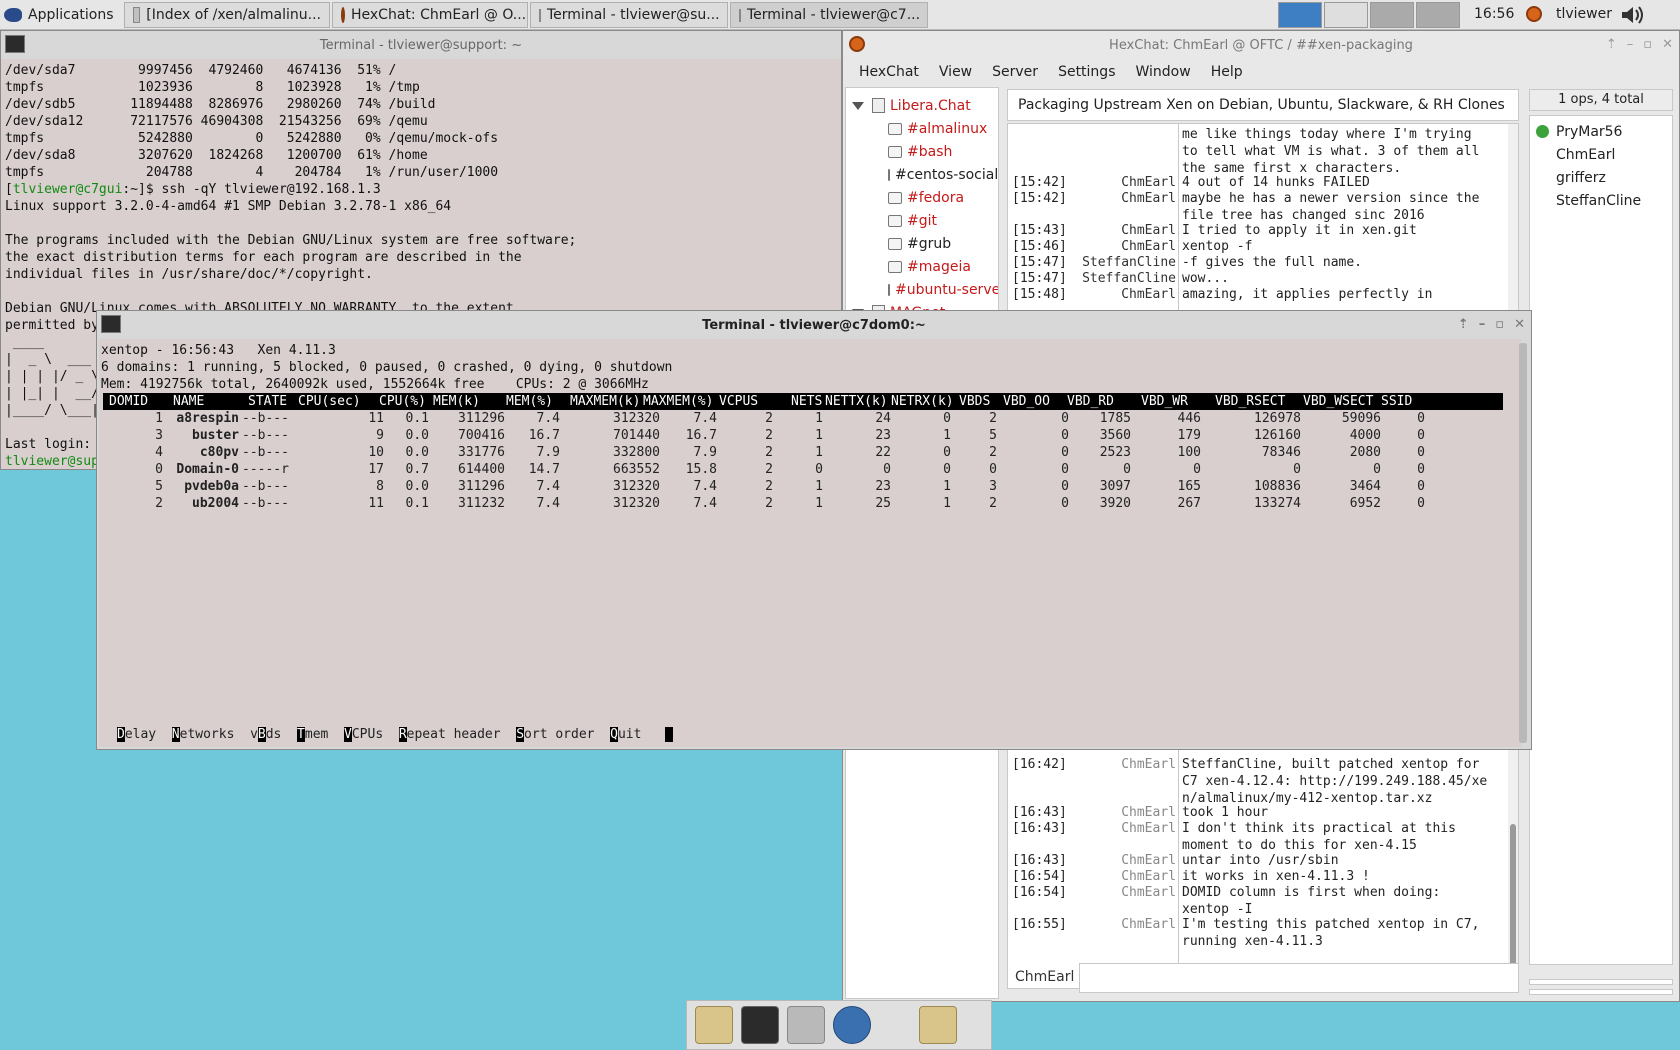  I want to click on menu-server: Server, so click(1015, 72).